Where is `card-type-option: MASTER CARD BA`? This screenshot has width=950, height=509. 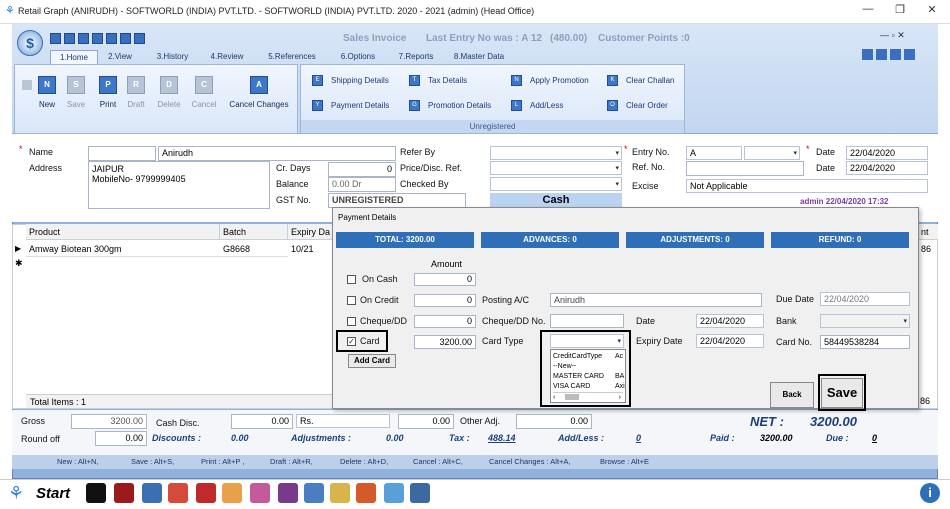
card-type-option: MASTER CARD BA is located at coordinates (588, 377).